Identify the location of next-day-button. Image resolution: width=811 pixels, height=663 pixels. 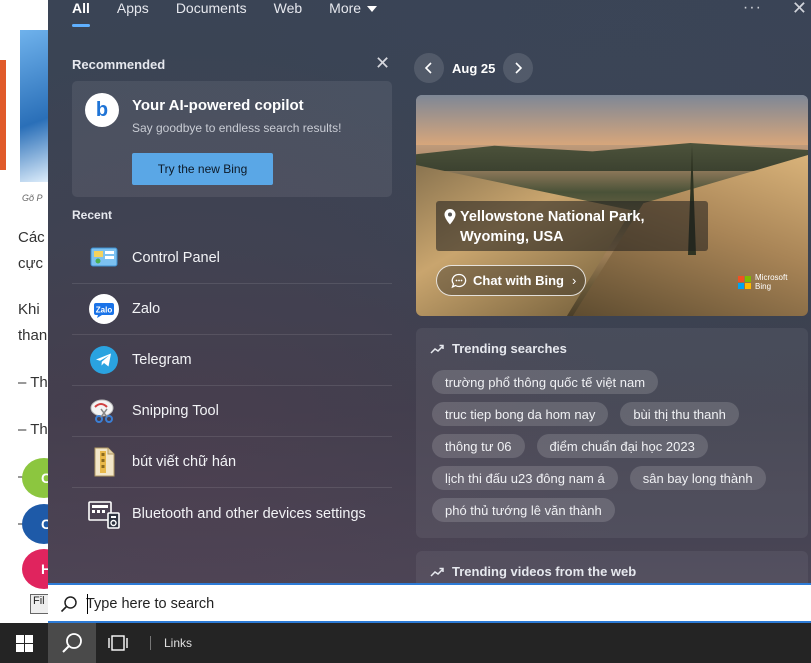
(518, 68).